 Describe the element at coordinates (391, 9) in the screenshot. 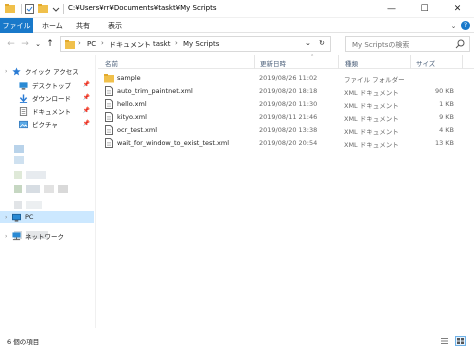

I see `minimize-button: —` at that location.